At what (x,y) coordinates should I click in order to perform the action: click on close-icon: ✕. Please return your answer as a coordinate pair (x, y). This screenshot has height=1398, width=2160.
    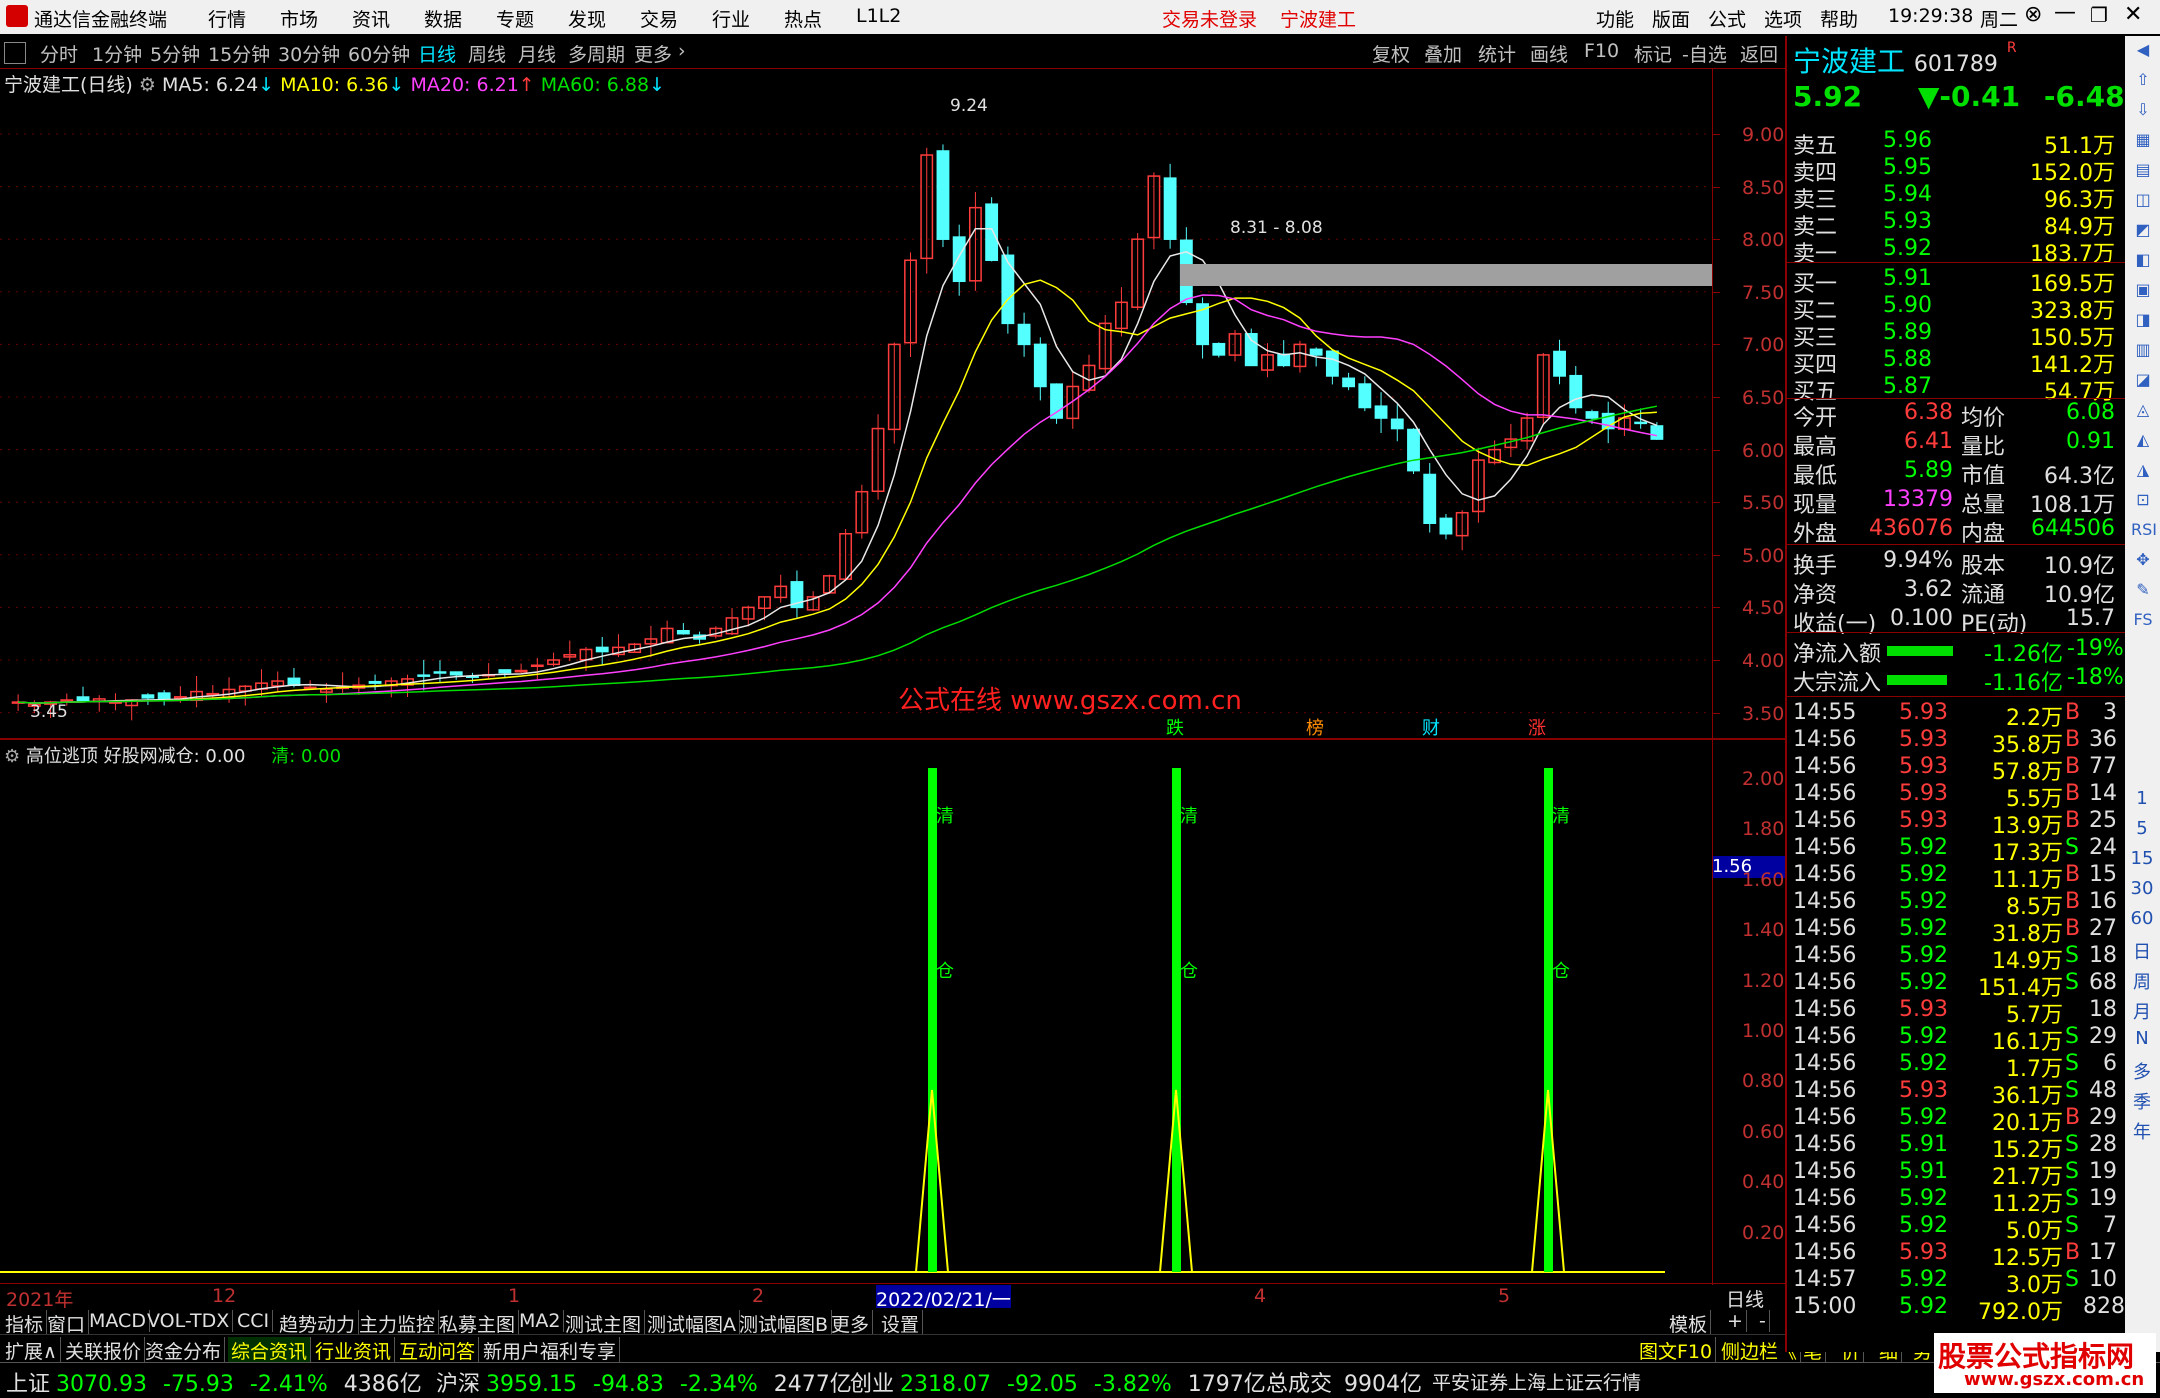
    Looking at the image, I should click on (2133, 14).